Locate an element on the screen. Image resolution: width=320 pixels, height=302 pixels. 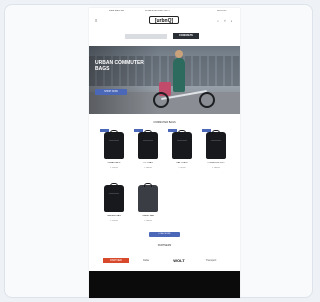
partner-logo: PARTNER is located at coordinates (116, 260).